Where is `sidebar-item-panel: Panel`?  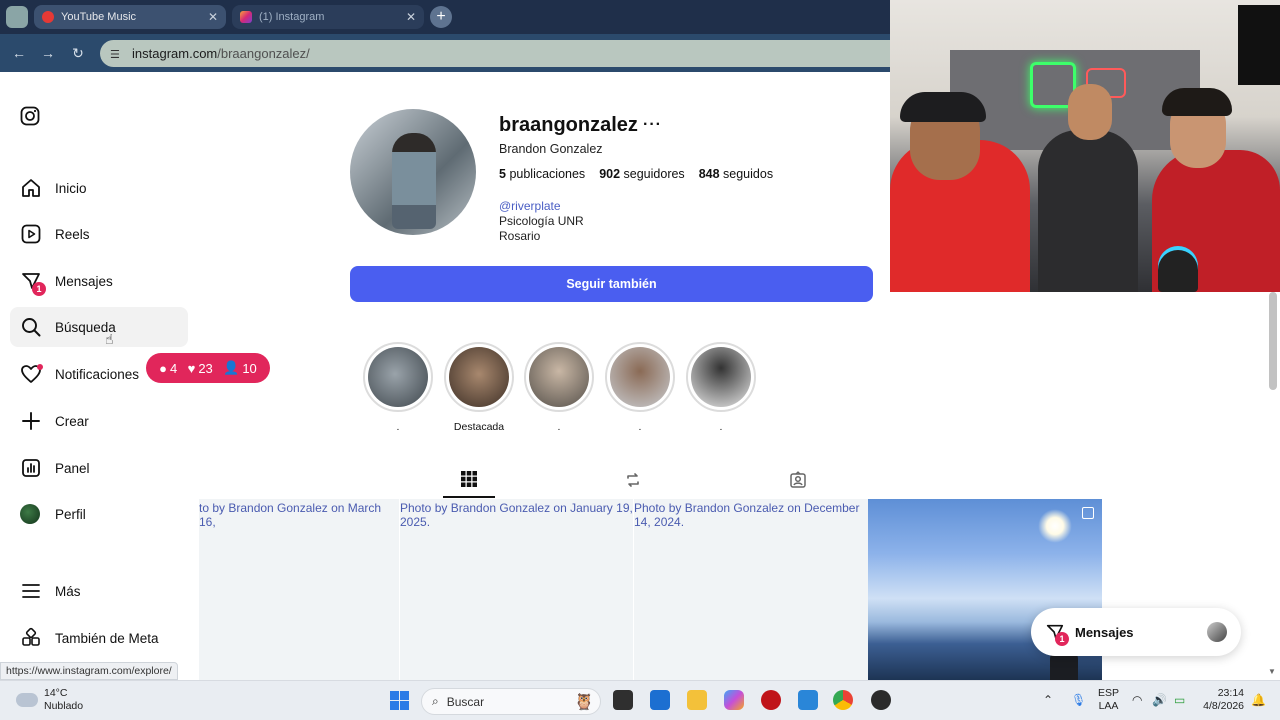
sidebar-item-panel: Panel is located at coordinates (99, 468).